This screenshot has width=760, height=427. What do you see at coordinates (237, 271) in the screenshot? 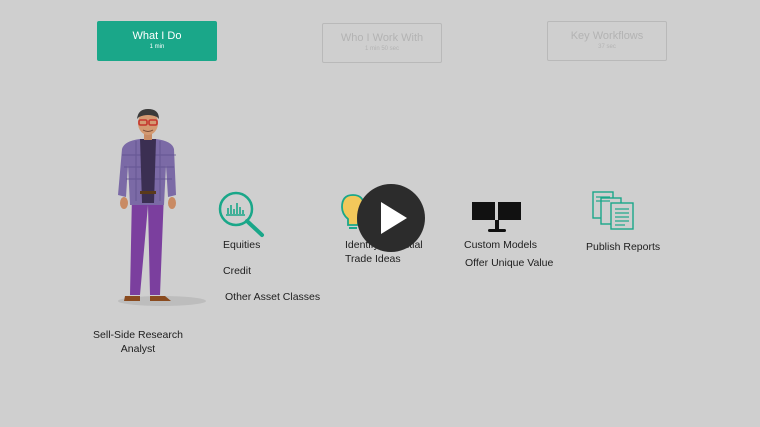
I see `credit-label: Credit` at bounding box center [237, 271].